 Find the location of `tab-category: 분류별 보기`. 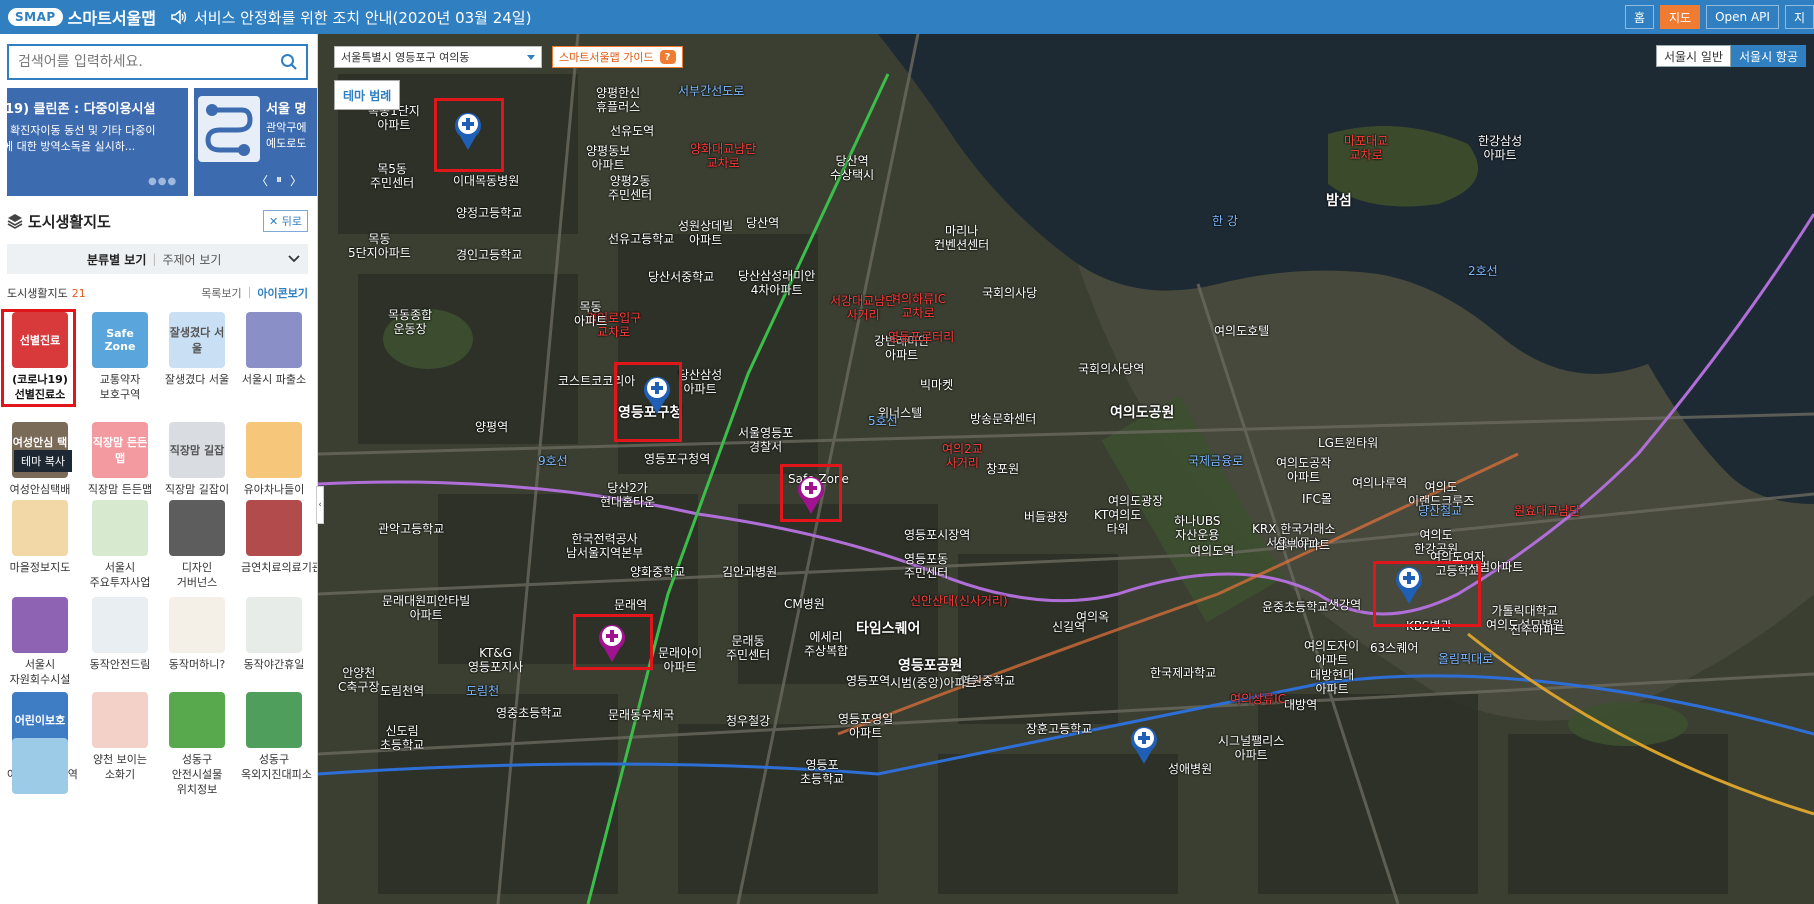

tab-category: 분류별 보기 is located at coordinates (116, 259).